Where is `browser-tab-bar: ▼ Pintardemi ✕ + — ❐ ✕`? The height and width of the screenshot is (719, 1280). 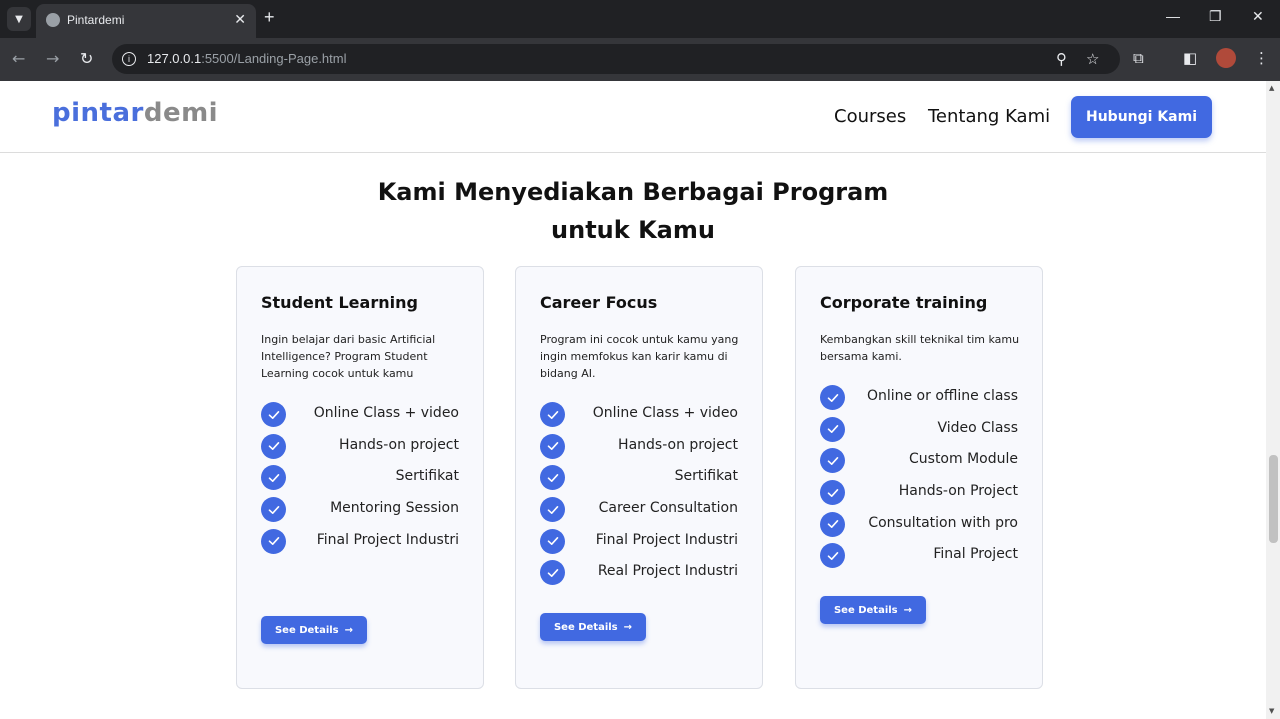
browser-tab-bar: ▼ Pintardemi ✕ + — ❐ ✕ is located at coordinates (640, 19).